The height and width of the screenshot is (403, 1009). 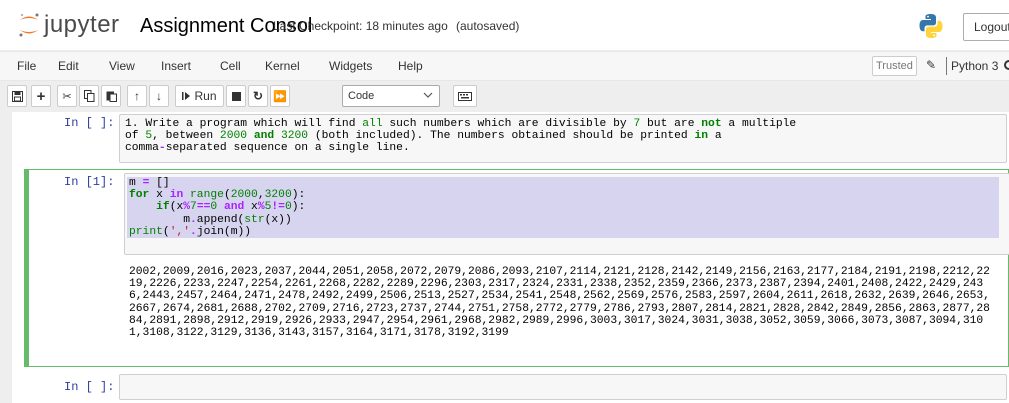 What do you see at coordinates (186, 96) in the screenshot?
I see `run-icon` at bounding box center [186, 96].